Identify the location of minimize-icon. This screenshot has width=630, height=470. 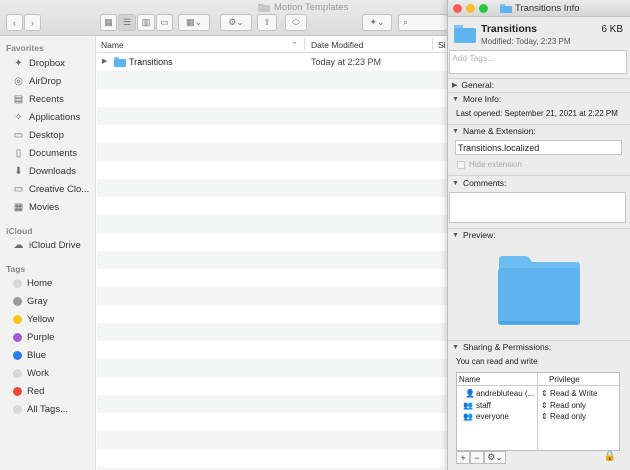
(470, 8).